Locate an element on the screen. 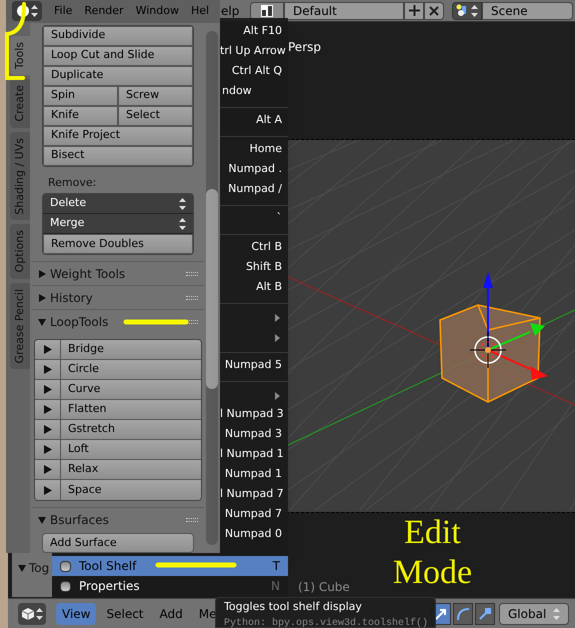  add-layout-button is located at coordinates (414, 11).